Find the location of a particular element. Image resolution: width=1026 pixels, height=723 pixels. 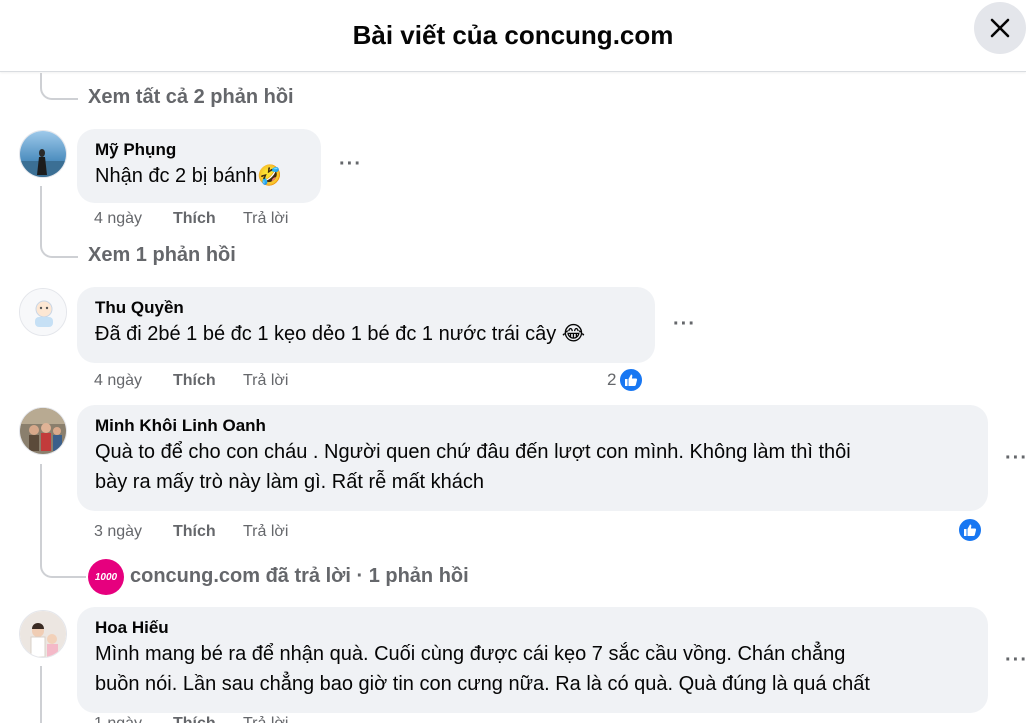

comment-text: Nhận đc 2 bị bánh🤣 is located at coordinates (189, 176).